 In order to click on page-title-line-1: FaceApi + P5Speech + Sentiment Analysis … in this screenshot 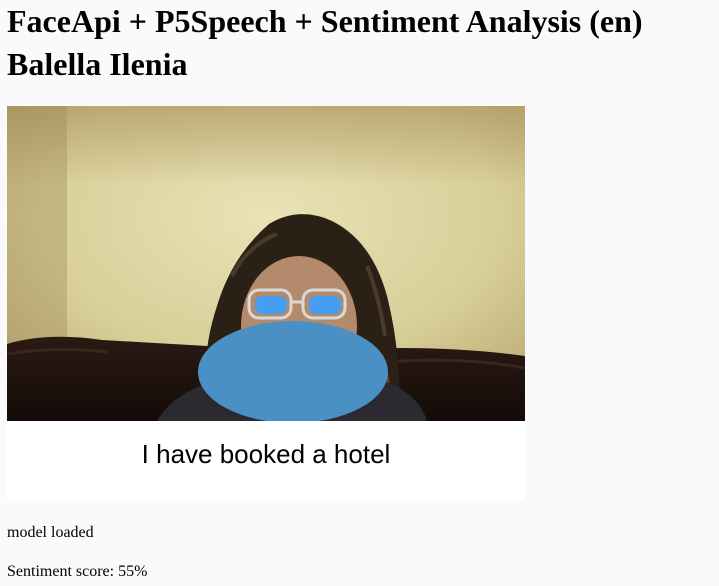, I will do `click(325, 21)`.